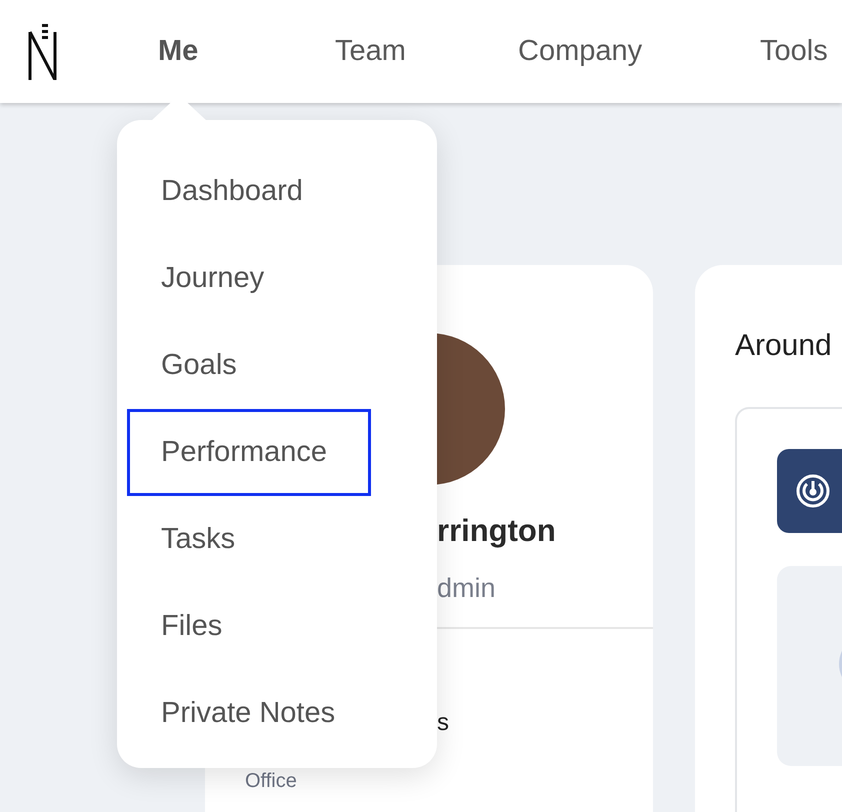  Describe the element at coordinates (370, 51) in the screenshot. I see `nav-tab: Team` at that location.